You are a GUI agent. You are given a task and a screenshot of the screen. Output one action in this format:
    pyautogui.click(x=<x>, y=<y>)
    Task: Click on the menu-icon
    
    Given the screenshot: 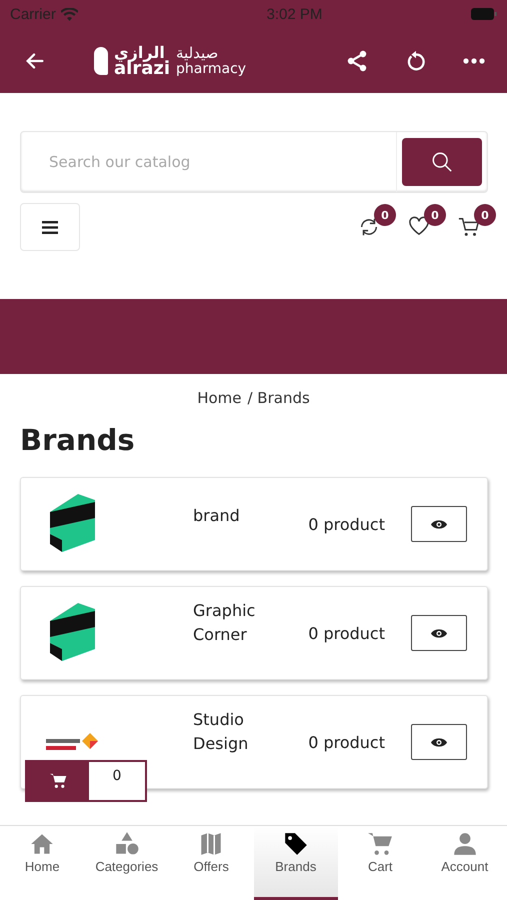 What is the action you would take?
    pyautogui.click(x=50, y=227)
    